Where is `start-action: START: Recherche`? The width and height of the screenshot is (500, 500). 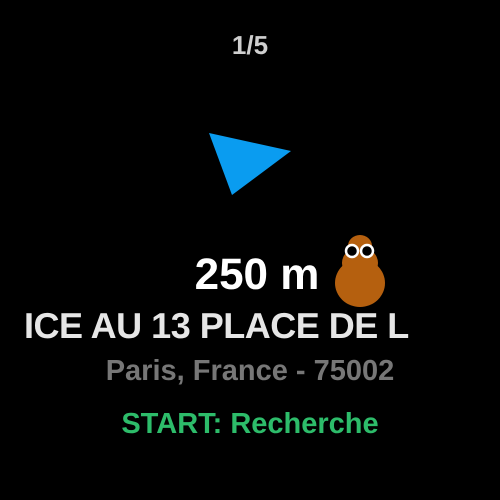
start-action: START: Recherche is located at coordinates (250, 424).